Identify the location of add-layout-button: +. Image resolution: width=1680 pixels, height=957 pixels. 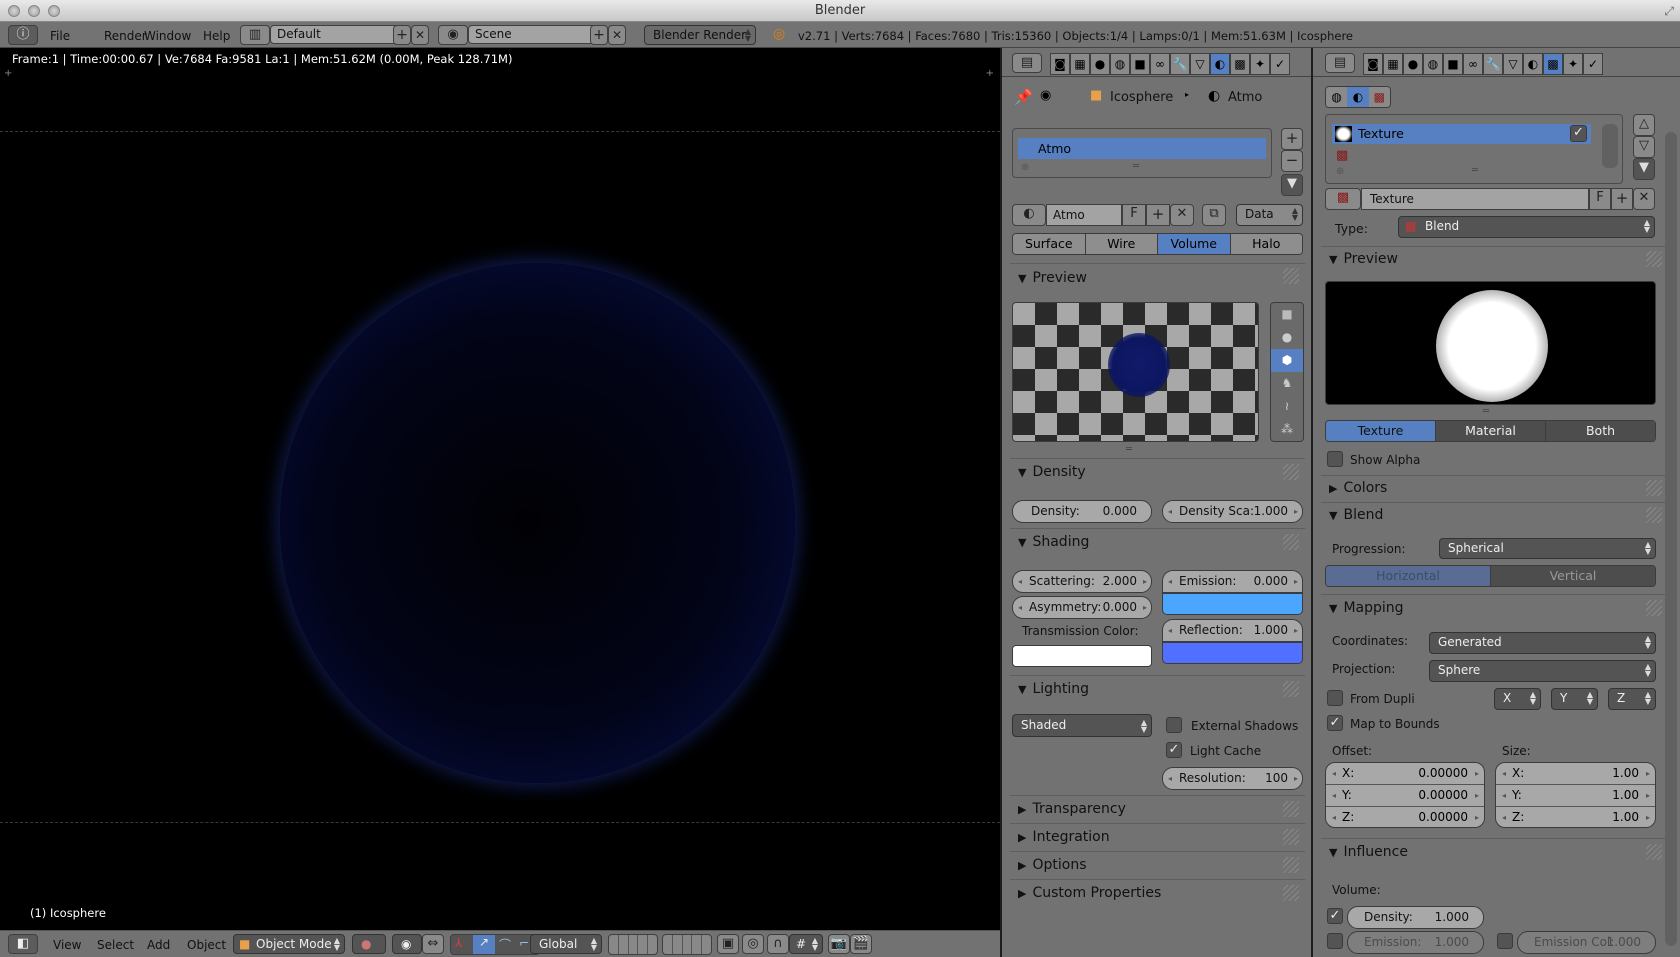
(402, 35).